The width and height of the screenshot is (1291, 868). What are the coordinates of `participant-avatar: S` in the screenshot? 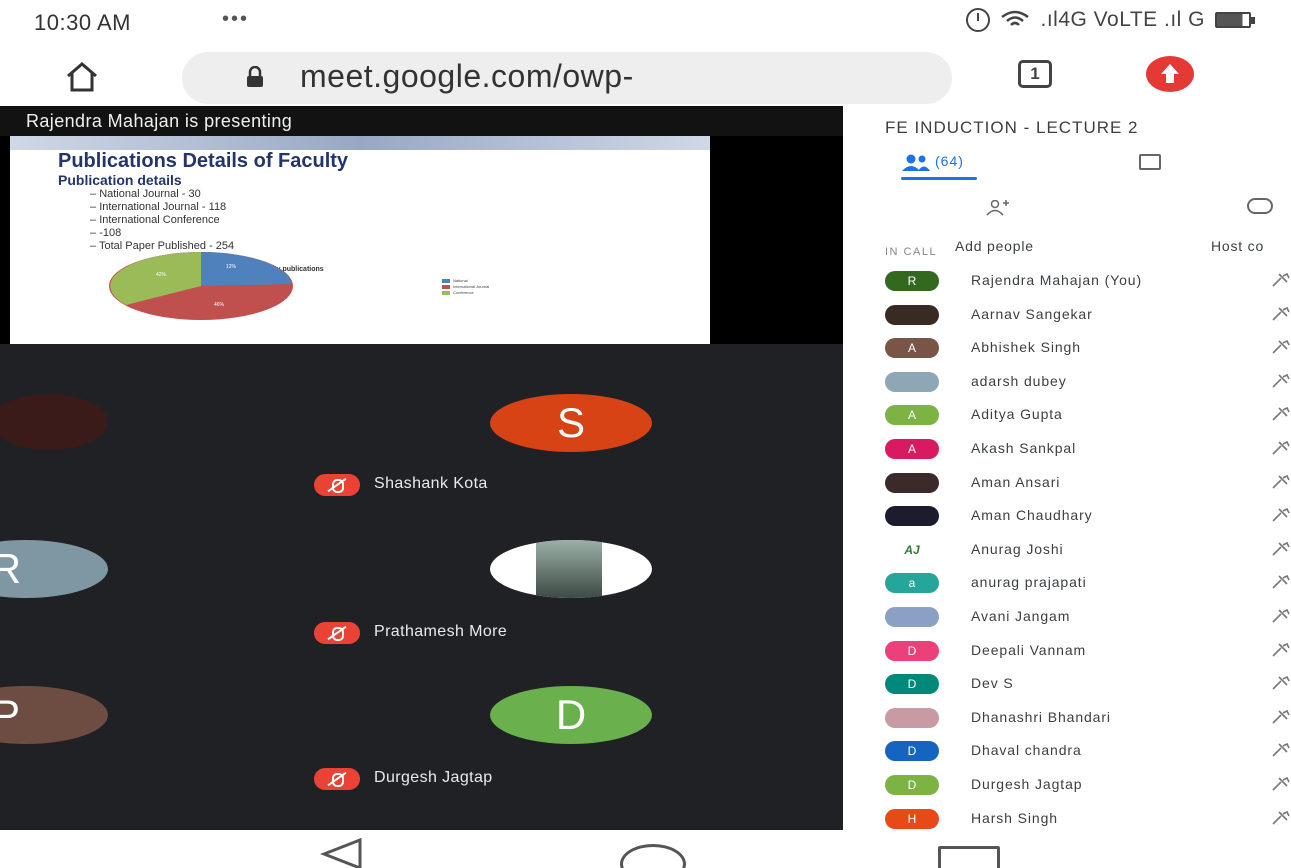 It's located at (571, 423).